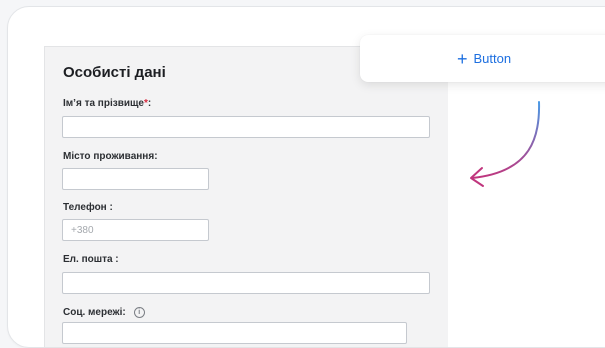  I want to click on socials-field-label: Соц. мережі: i, so click(104, 312).